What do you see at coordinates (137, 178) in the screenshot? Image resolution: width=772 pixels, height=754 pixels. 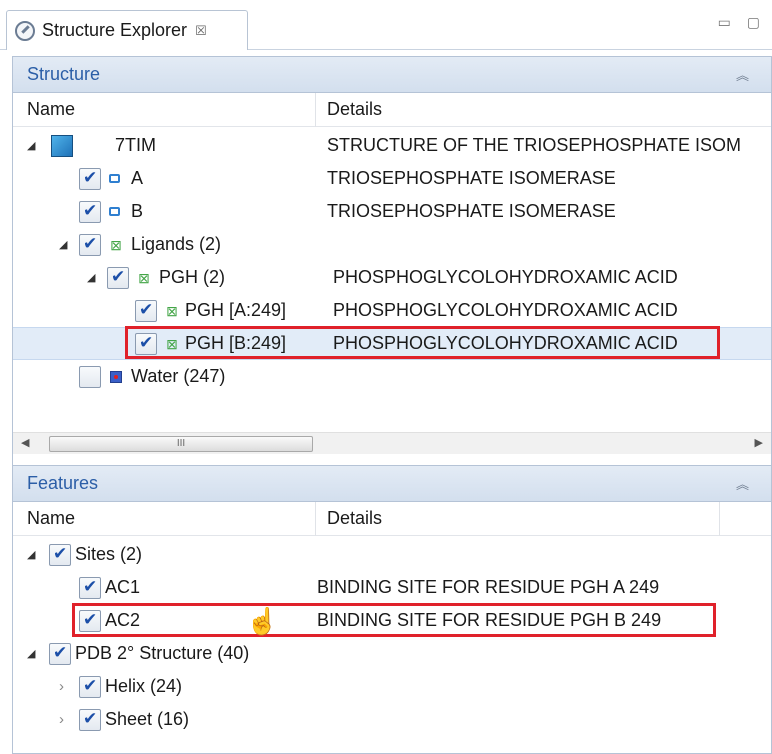 I see `tree-row-label: A` at bounding box center [137, 178].